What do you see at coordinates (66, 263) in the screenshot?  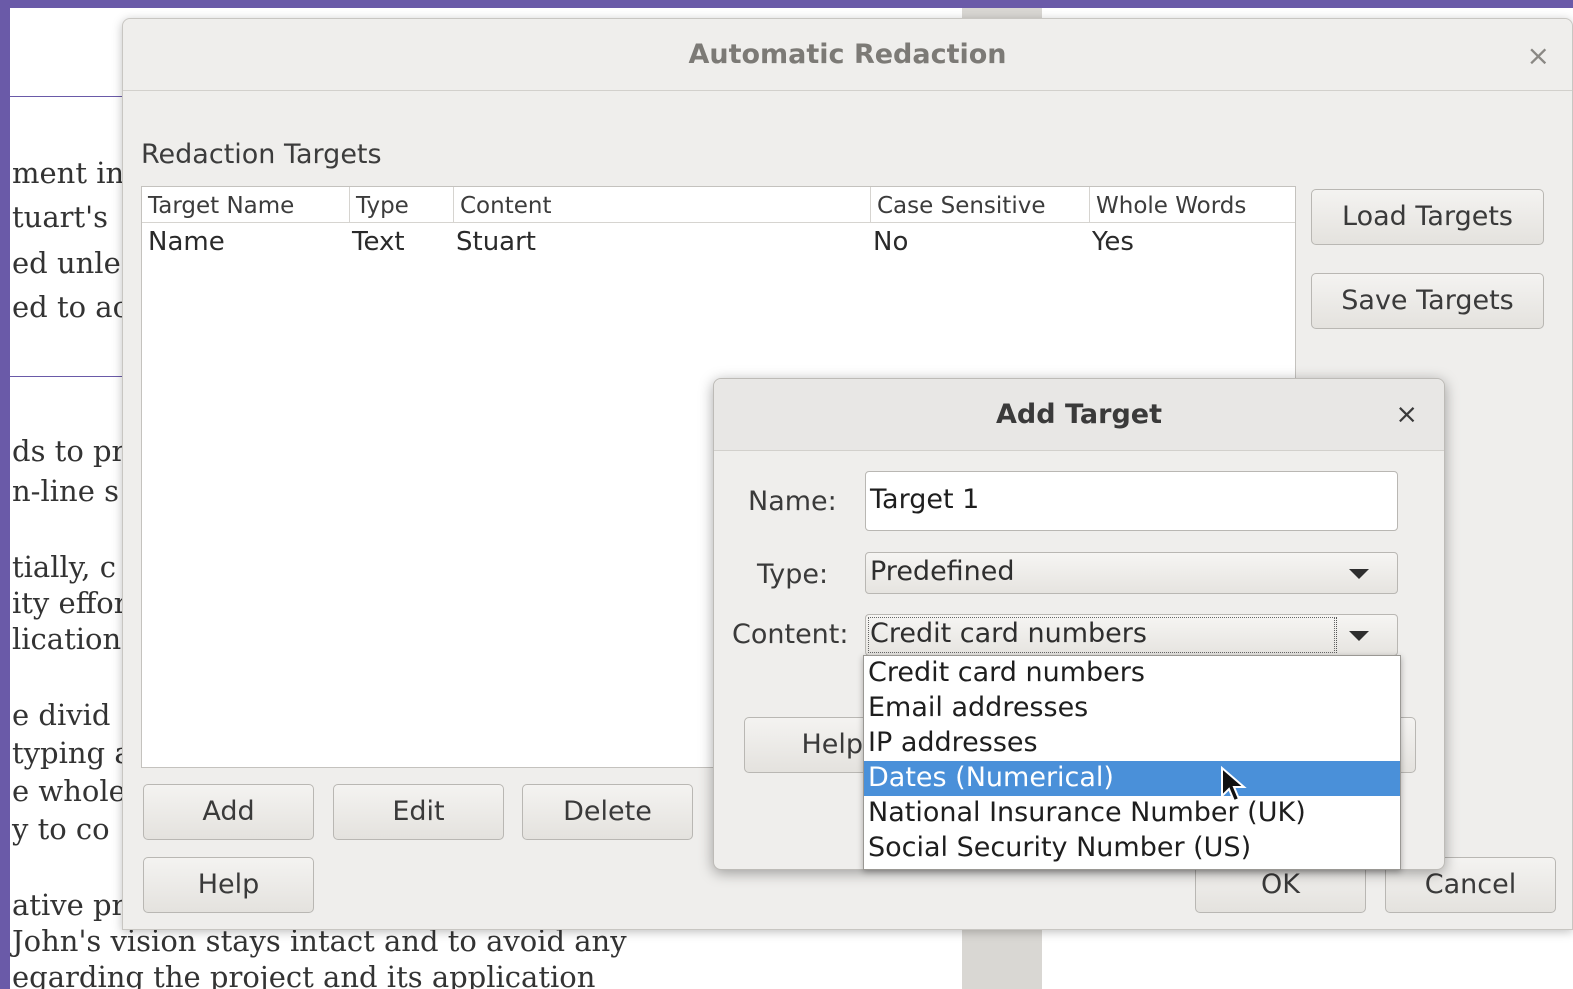 I see `doc-line: ed unle` at bounding box center [66, 263].